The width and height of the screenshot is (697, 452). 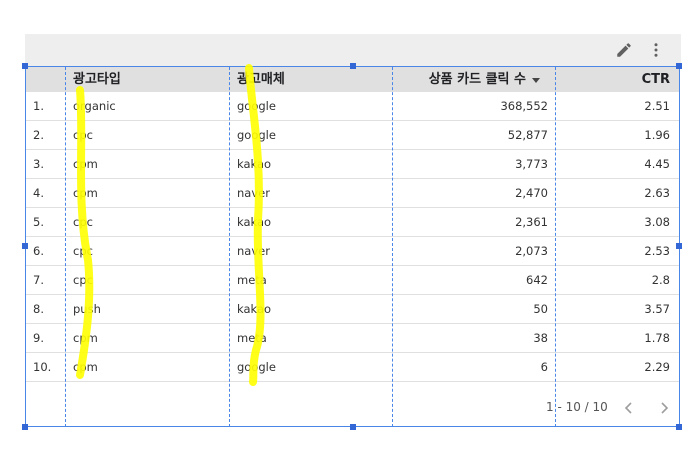 What do you see at coordinates (353, 50) in the screenshot?
I see `widget-toolbar` at bounding box center [353, 50].